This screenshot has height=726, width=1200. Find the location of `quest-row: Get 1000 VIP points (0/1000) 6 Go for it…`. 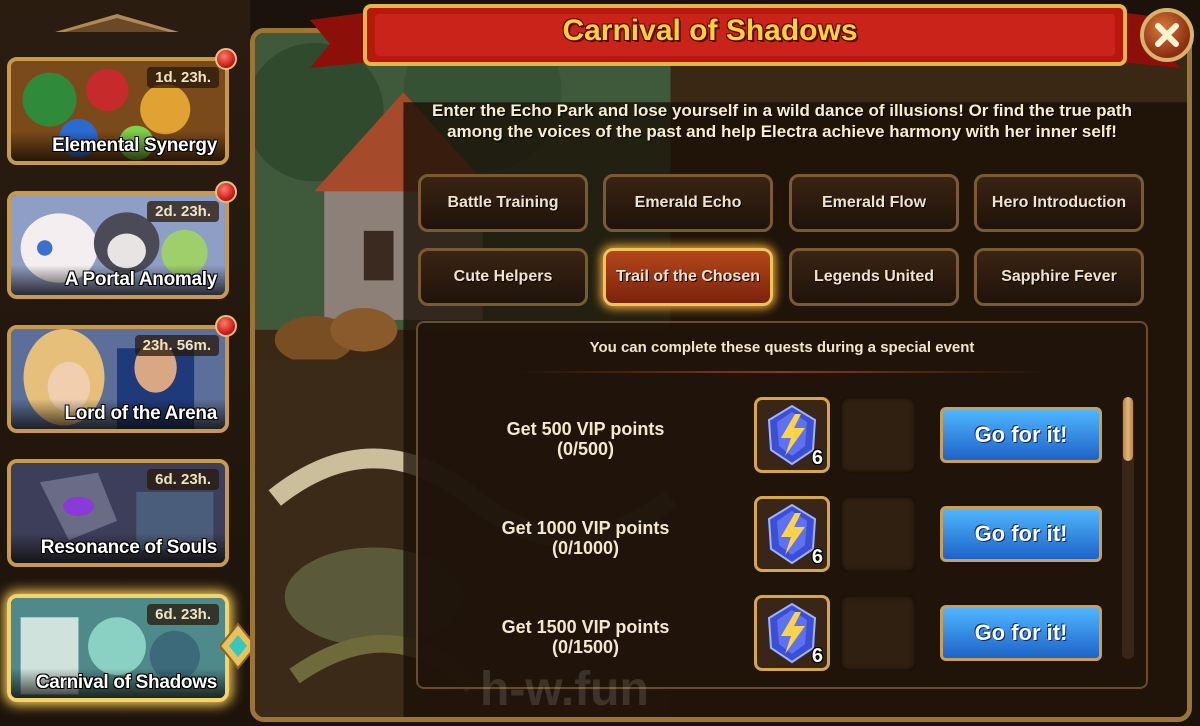

quest-row: Get 1000 VIP points (0/1000) 6 Go for it… is located at coordinates (784, 536).